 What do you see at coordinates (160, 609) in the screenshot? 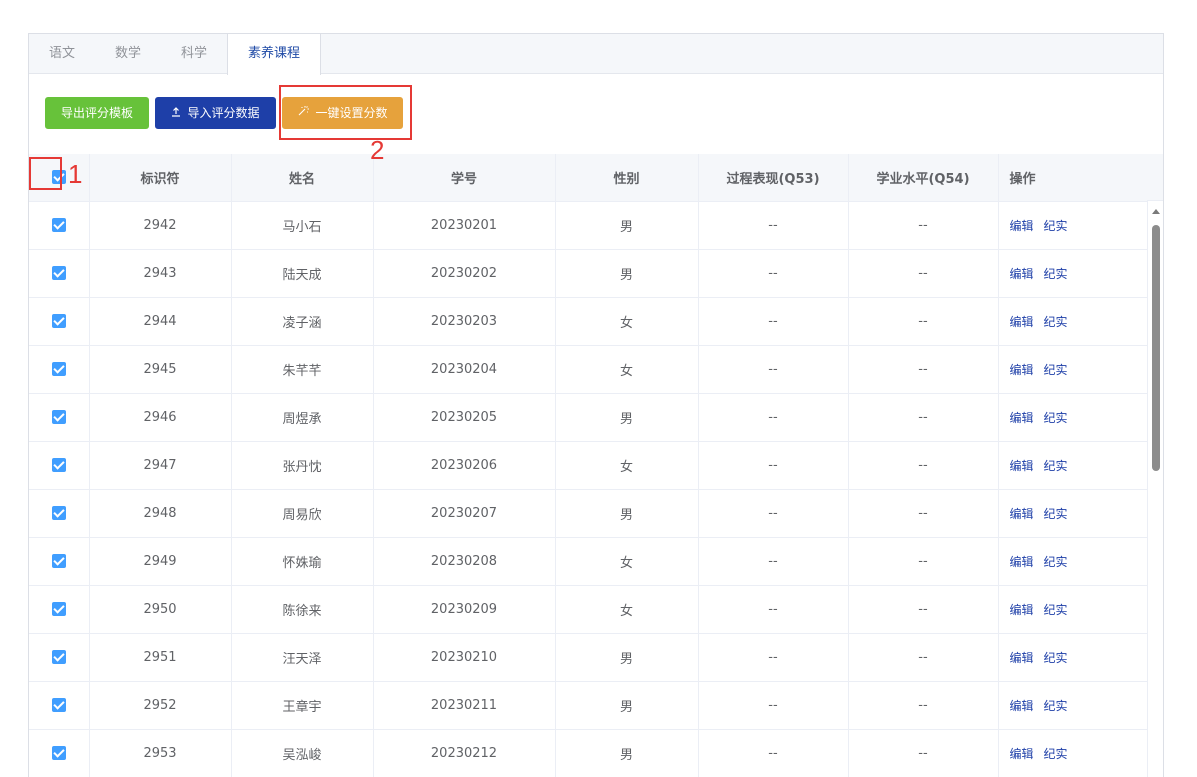
I see `cell-id: 2950` at bounding box center [160, 609].